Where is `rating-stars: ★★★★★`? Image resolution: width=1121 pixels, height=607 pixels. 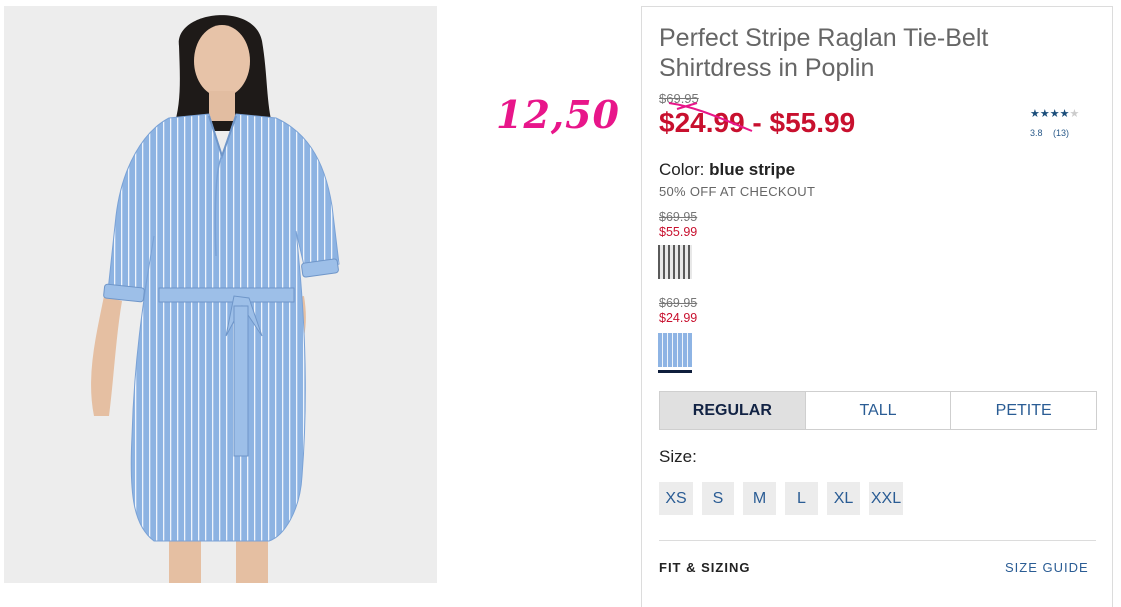
rating-stars: ★★★★★ is located at coordinates (1054, 113).